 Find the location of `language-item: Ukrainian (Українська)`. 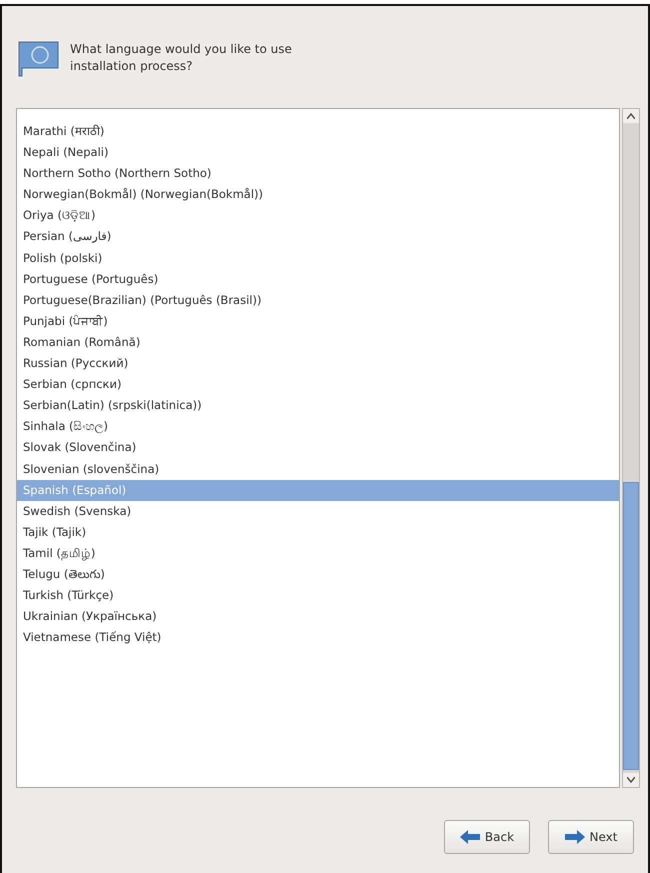

language-item: Ukrainian (Українська) is located at coordinates (318, 617).